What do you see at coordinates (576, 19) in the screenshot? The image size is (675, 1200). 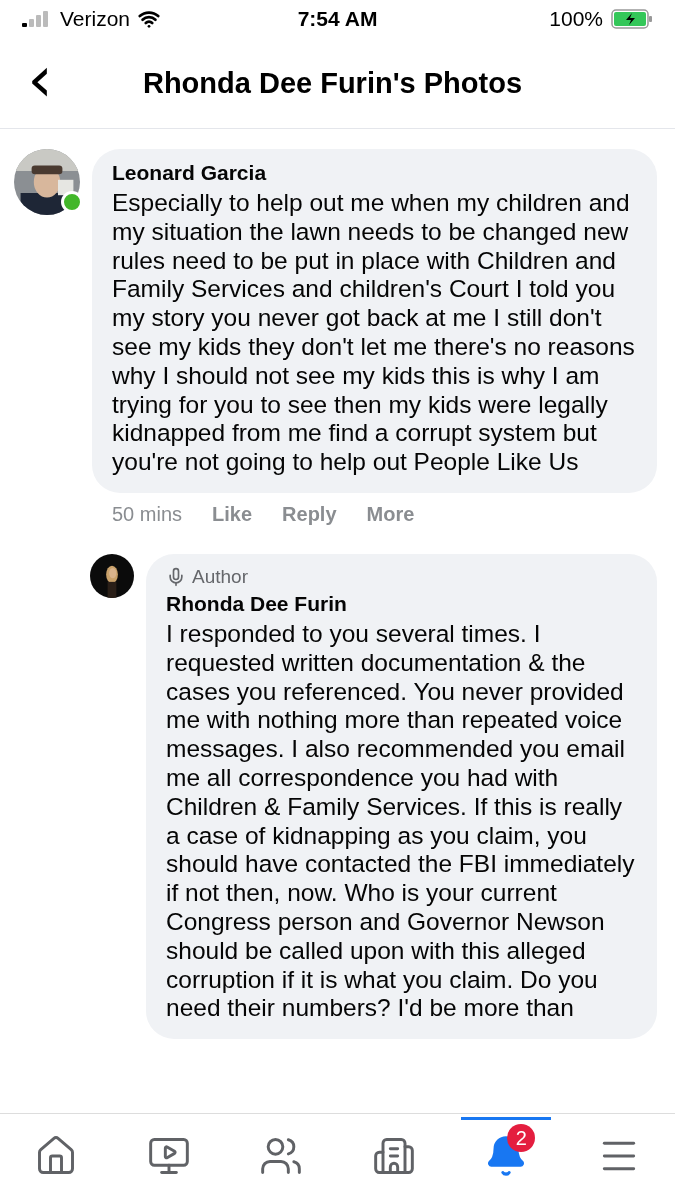 I see `battery-percent: 100%` at bounding box center [576, 19].